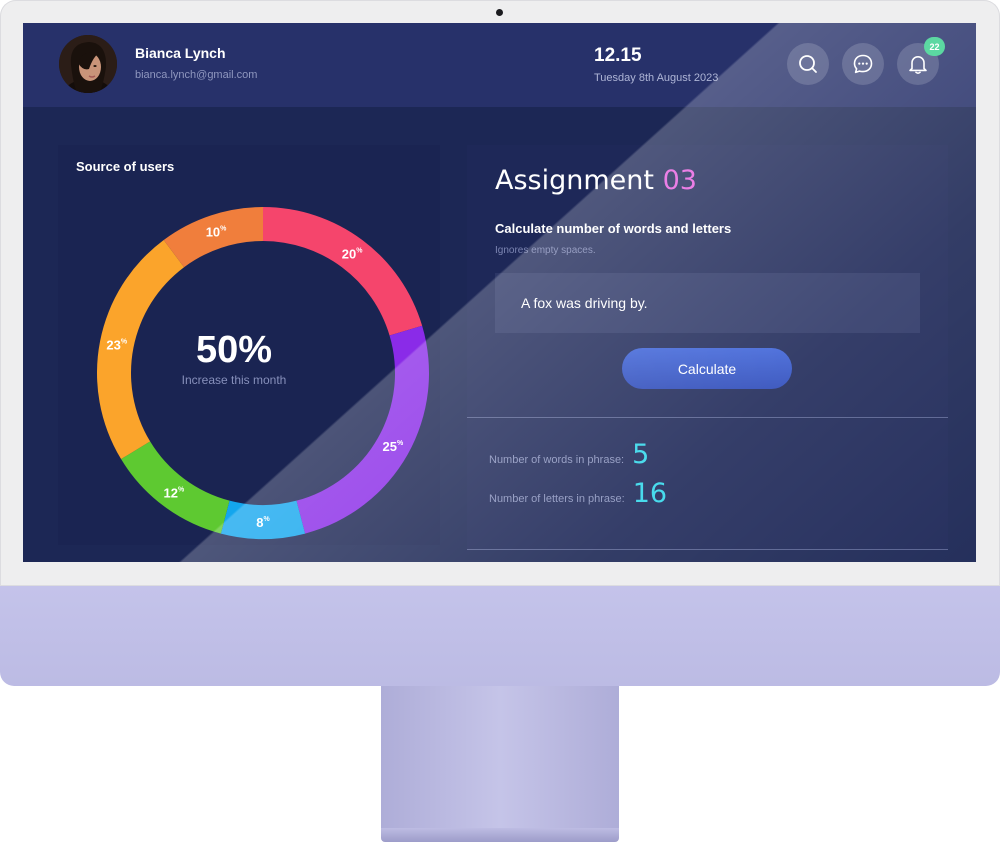 The height and width of the screenshot is (844, 1000). I want to click on monitor-foot, so click(500, 835).